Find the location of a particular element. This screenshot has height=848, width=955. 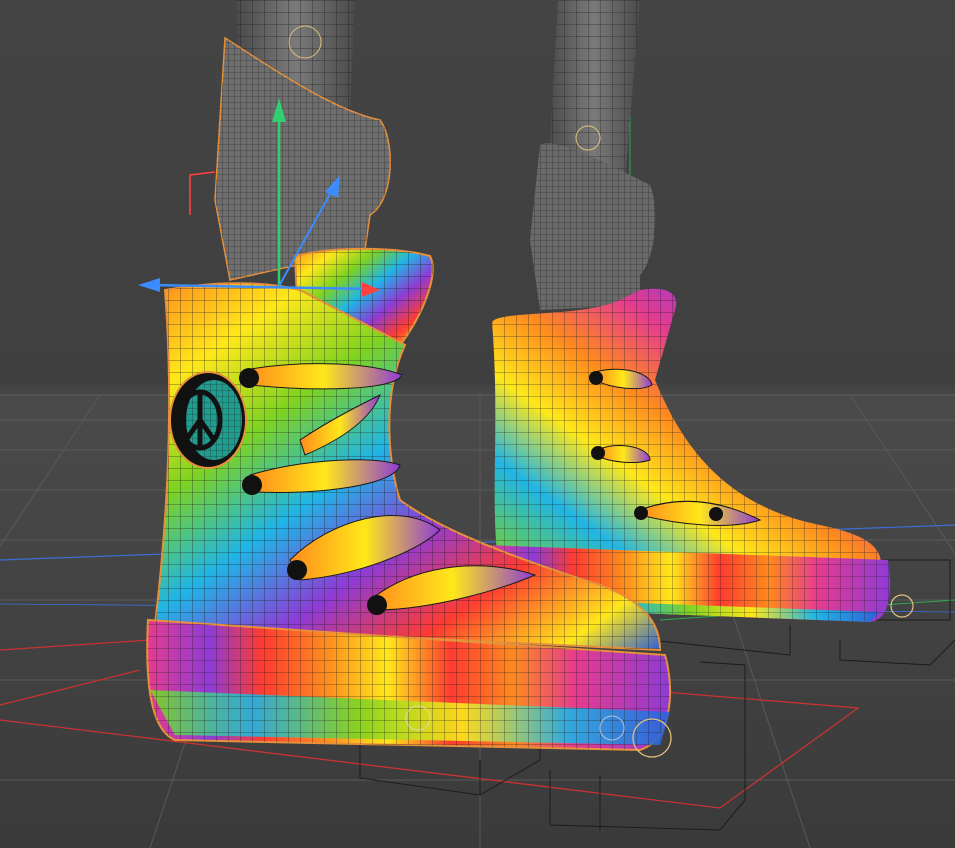

left-leg is located at coordinates (302, 140).